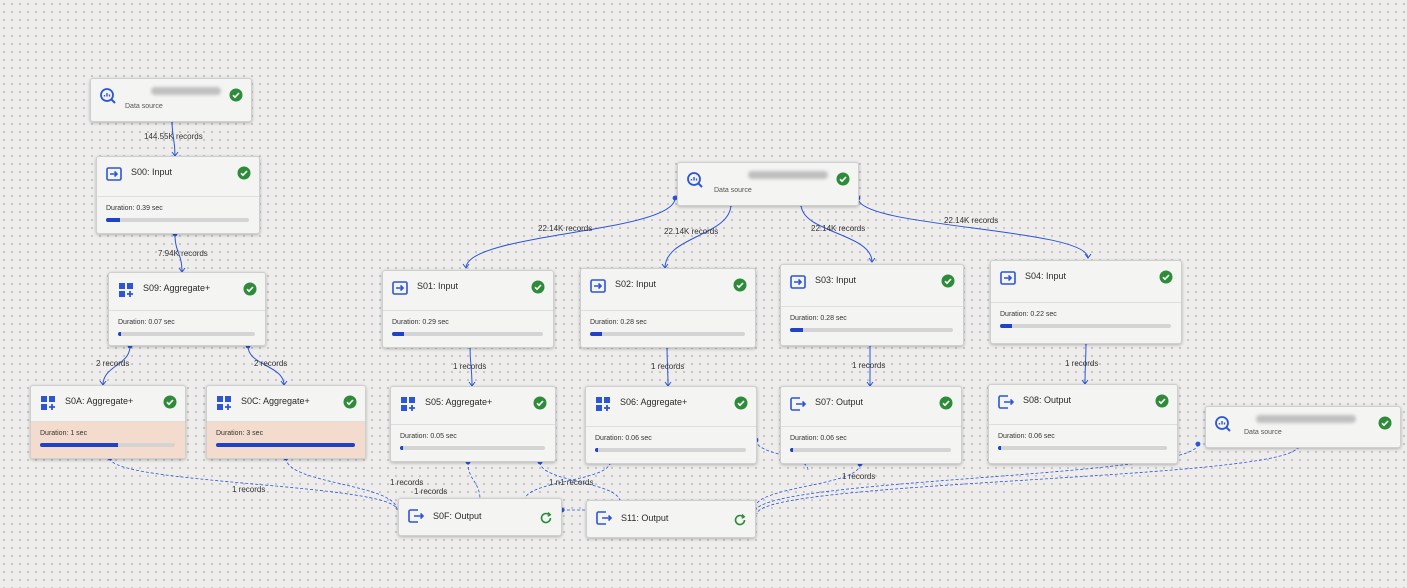  Describe the element at coordinates (171, 100) in the screenshot. I see `node-data-source-1: Data source` at that location.